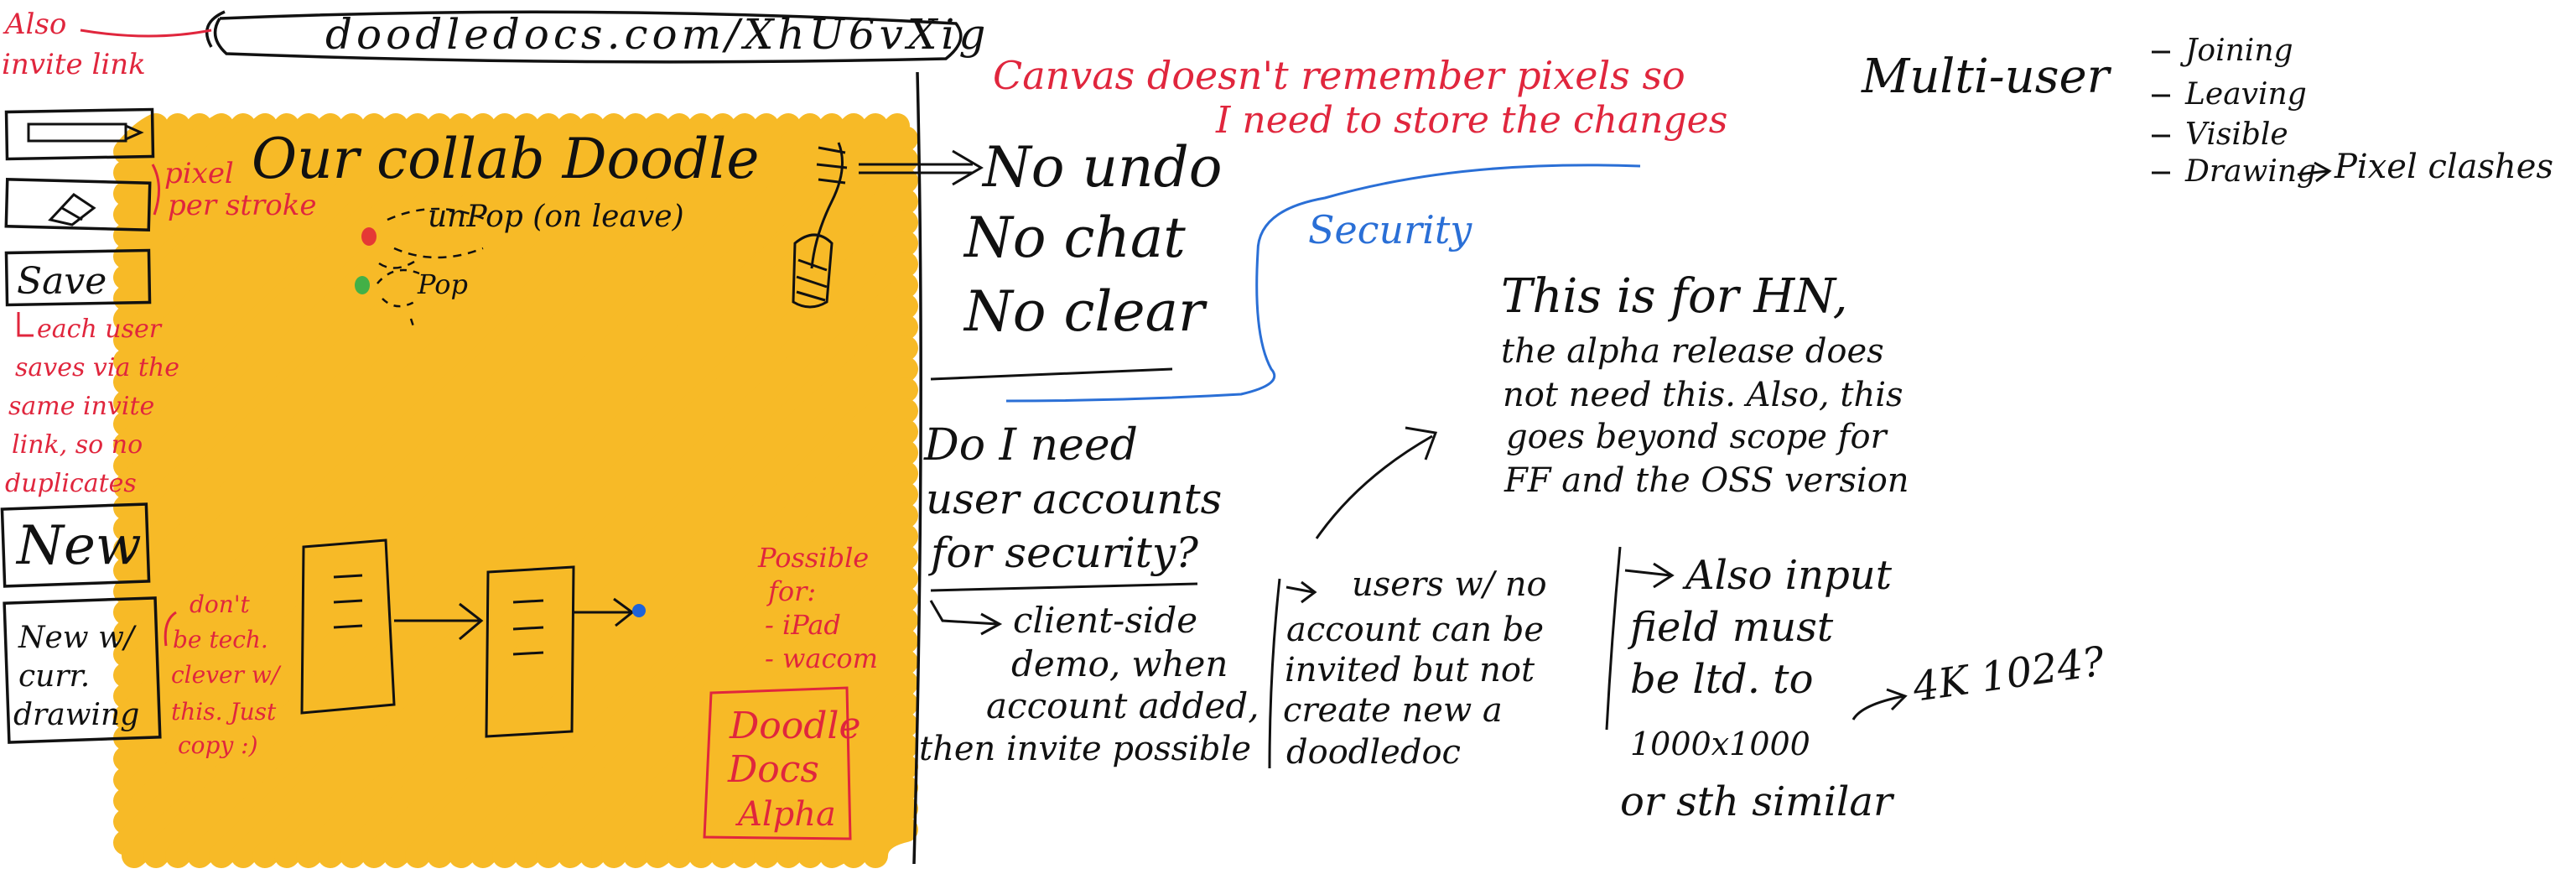 The height and width of the screenshot is (874, 2576). I want to click on canvas-note-line1: Canvas doesn't remember pixels so, so click(1339, 75).